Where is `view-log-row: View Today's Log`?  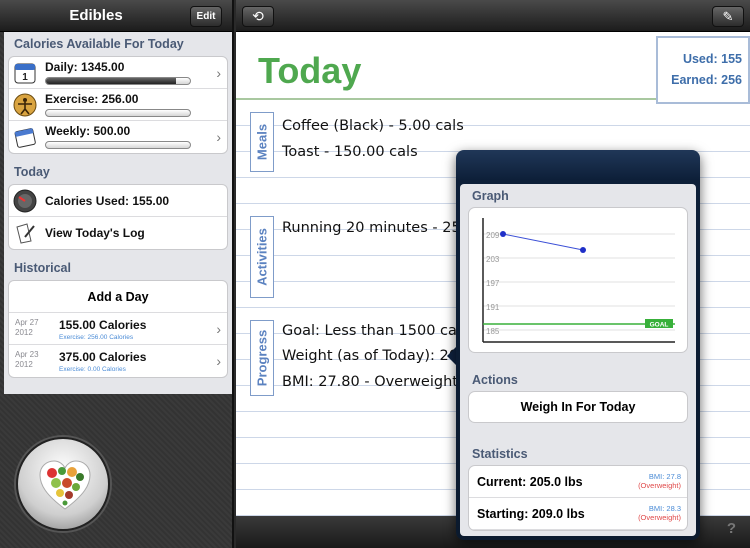 view-log-row: View Today's Log is located at coordinates (118, 233).